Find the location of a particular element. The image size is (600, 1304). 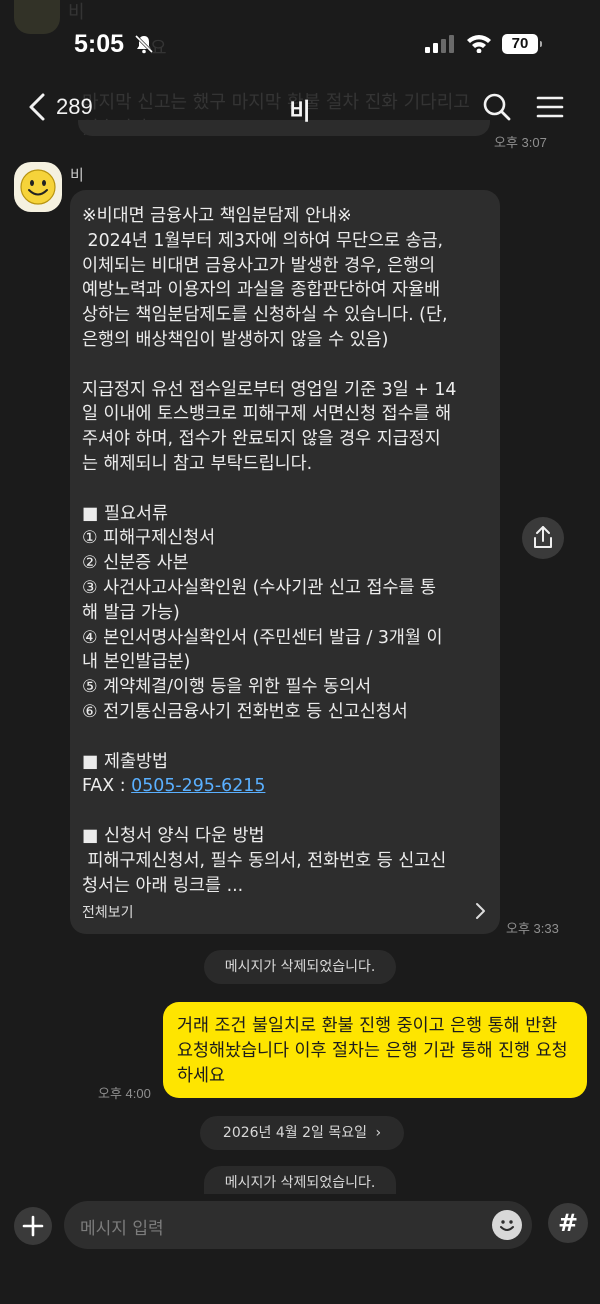

message-line: ※비대면 금융사고 책임분담제 안내※ is located at coordinates (217, 216).